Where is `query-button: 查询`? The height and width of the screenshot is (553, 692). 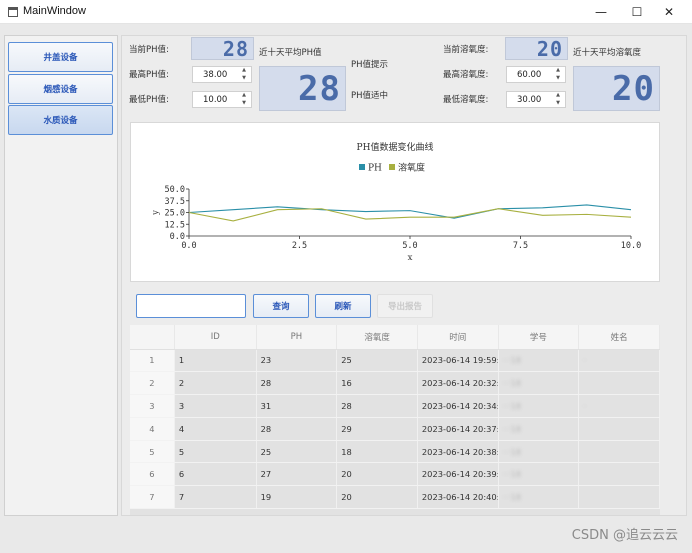 query-button: 查询 is located at coordinates (281, 306).